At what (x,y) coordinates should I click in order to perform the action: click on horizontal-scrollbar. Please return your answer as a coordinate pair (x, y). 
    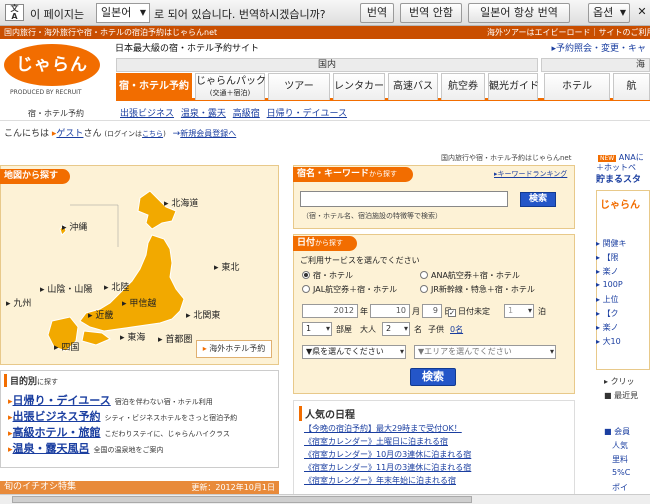
    Looking at the image, I should click on (325, 499).